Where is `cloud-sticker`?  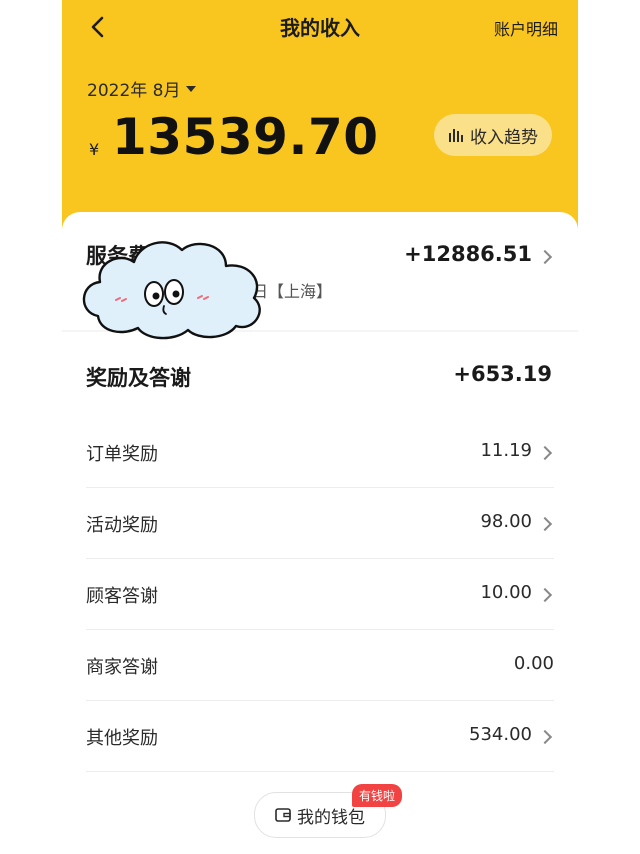 cloud-sticker is located at coordinates (171, 290).